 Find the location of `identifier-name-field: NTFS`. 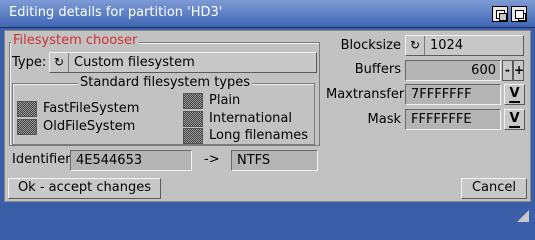

identifier-name-field: NTFS is located at coordinates (274, 160).